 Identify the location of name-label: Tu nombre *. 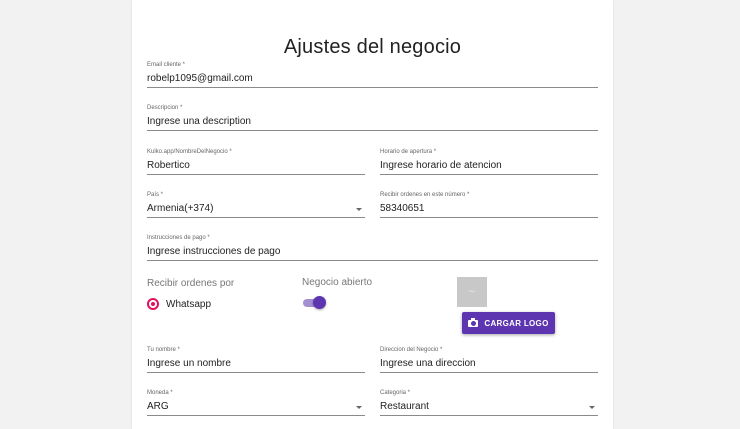
(163, 350).